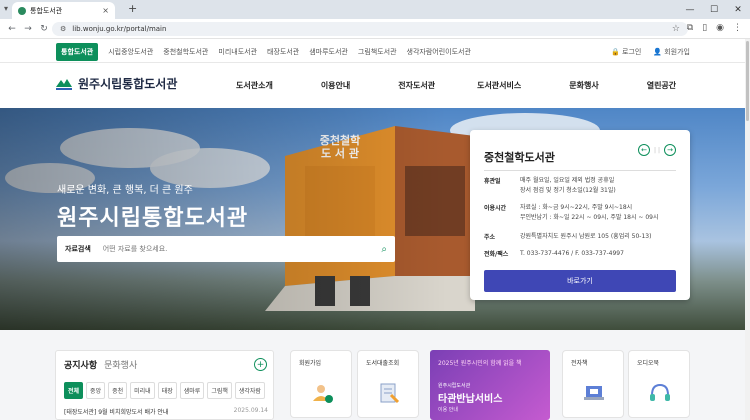 The width and height of the screenshot is (750, 420). I want to click on cat-central: 중앙, so click(96, 390).